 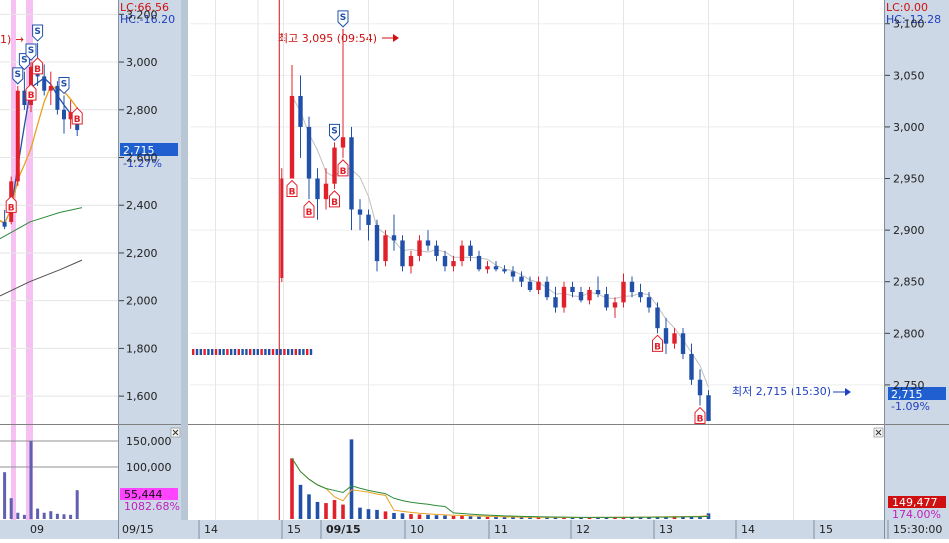 What do you see at coordinates (917, 529) in the screenshot?
I see `time-axis-label: 15:30:00` at bounding box center [917, 529].